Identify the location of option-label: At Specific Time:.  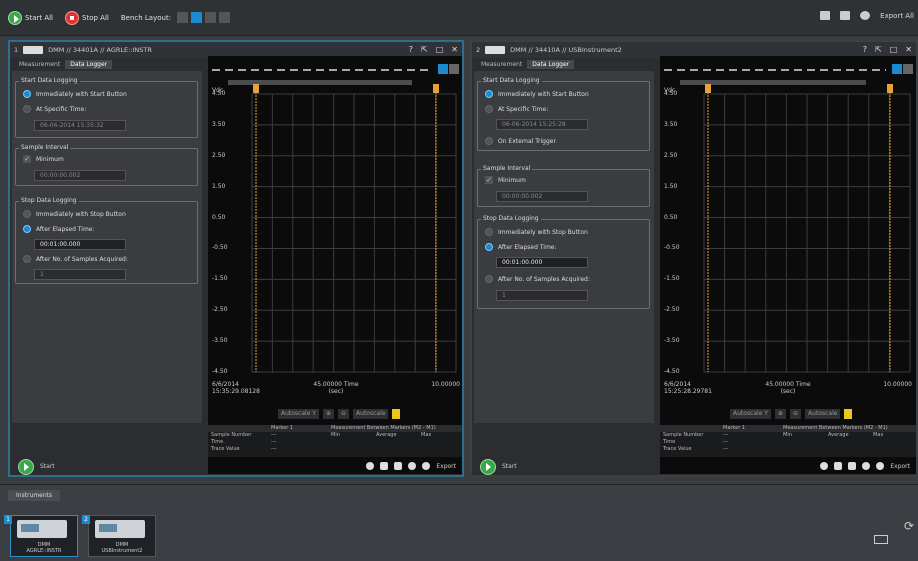
(523, 109).